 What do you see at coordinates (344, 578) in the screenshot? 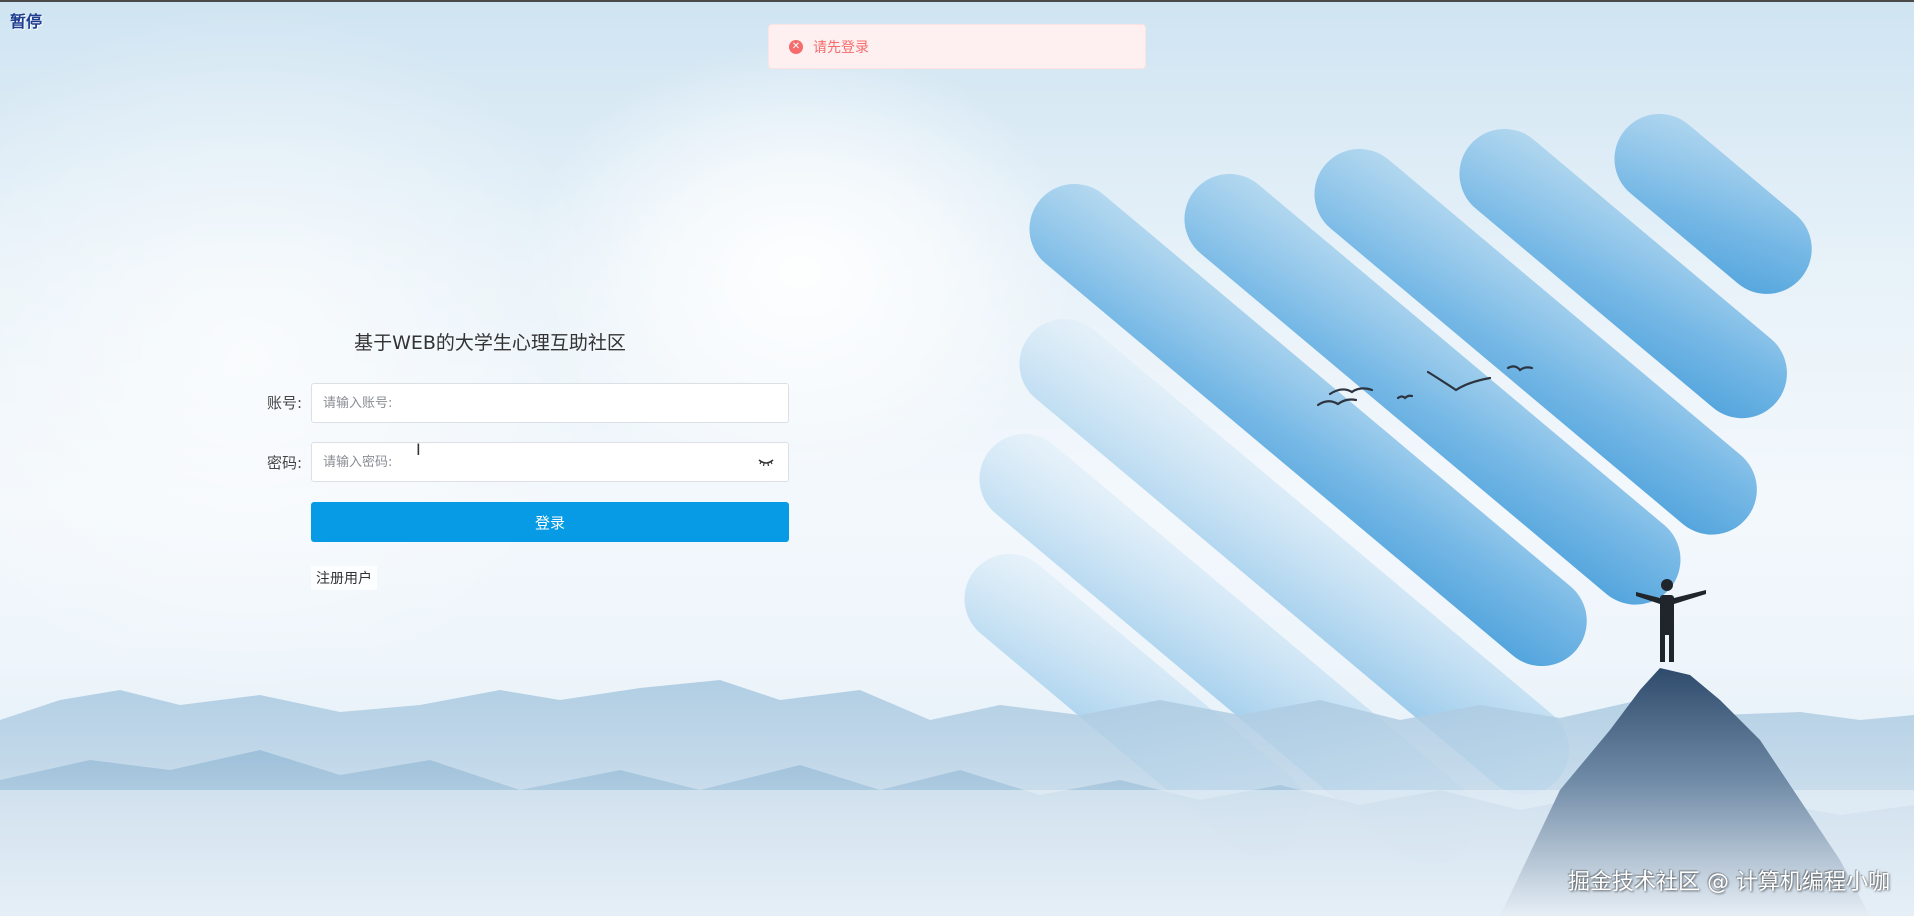
I see `register-link: 注册用户` at bounding box center [344, 578].